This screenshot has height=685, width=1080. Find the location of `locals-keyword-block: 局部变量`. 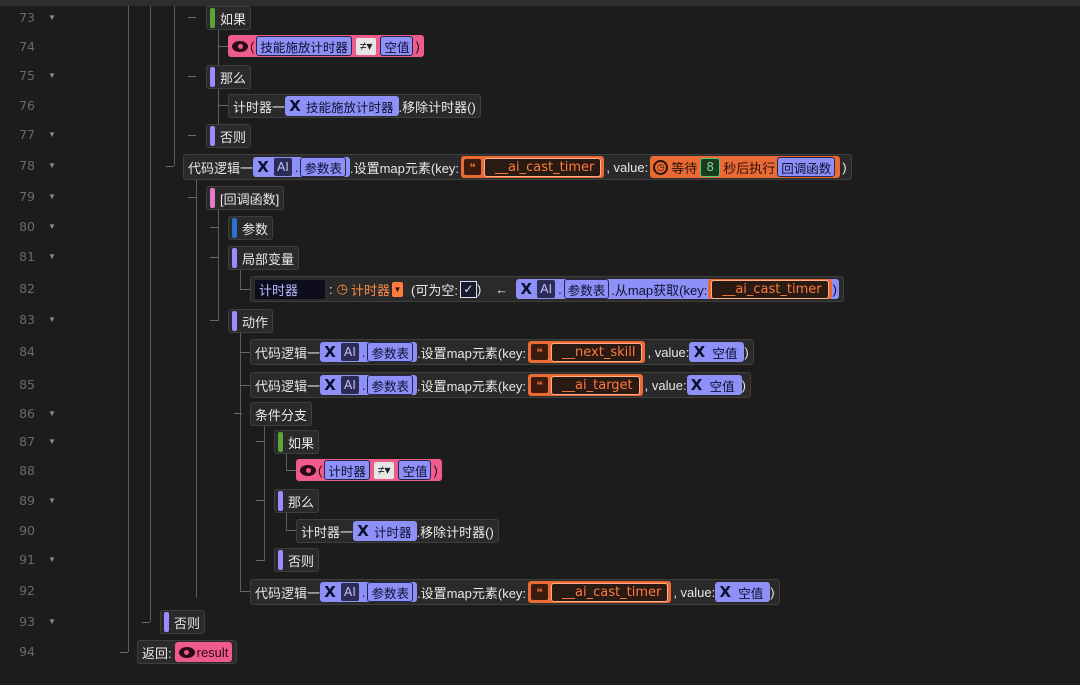

locals-keyword-block: 局部变量 is located at coordinates (264, 258).